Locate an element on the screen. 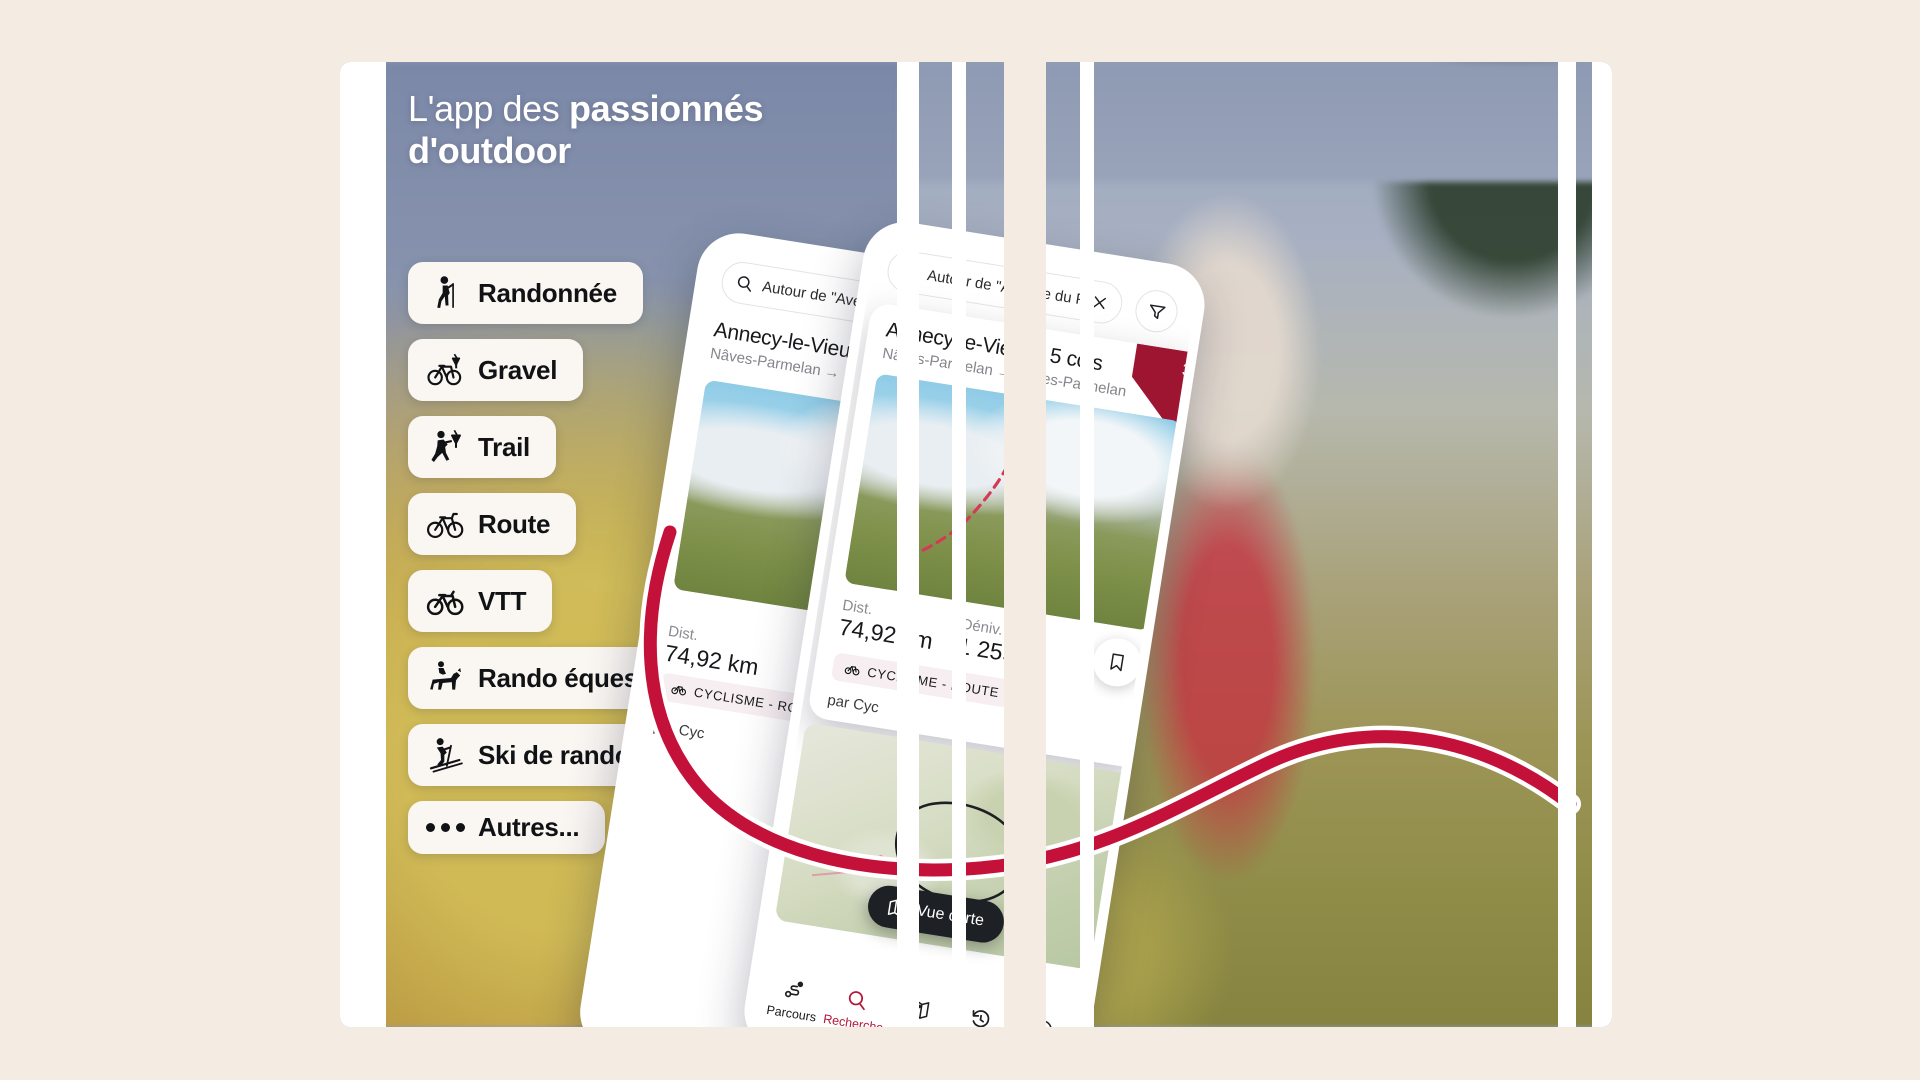 The width and height of the screenshot is (1920, 1080). activity-label: Route is located at coordinates (514, 523).